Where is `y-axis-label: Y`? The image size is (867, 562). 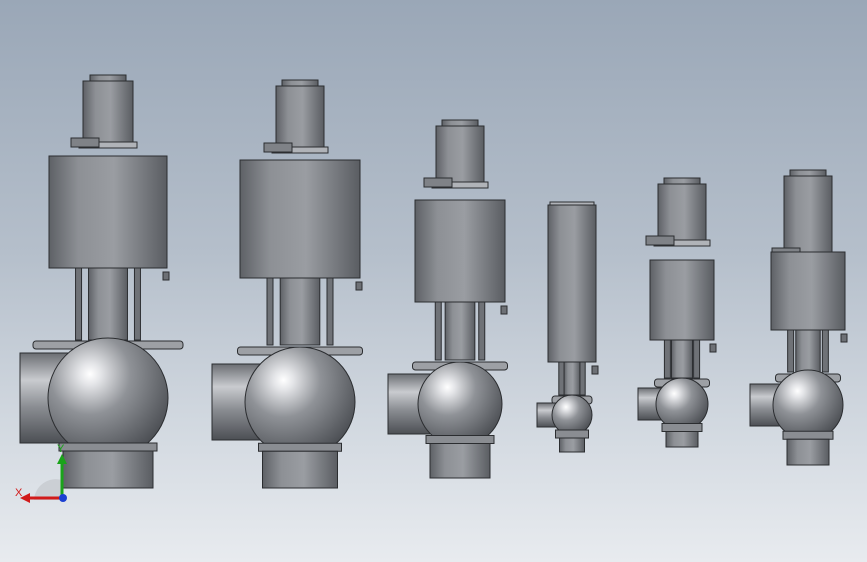
y-axis-label: Y is located at coordinates (61, 449).